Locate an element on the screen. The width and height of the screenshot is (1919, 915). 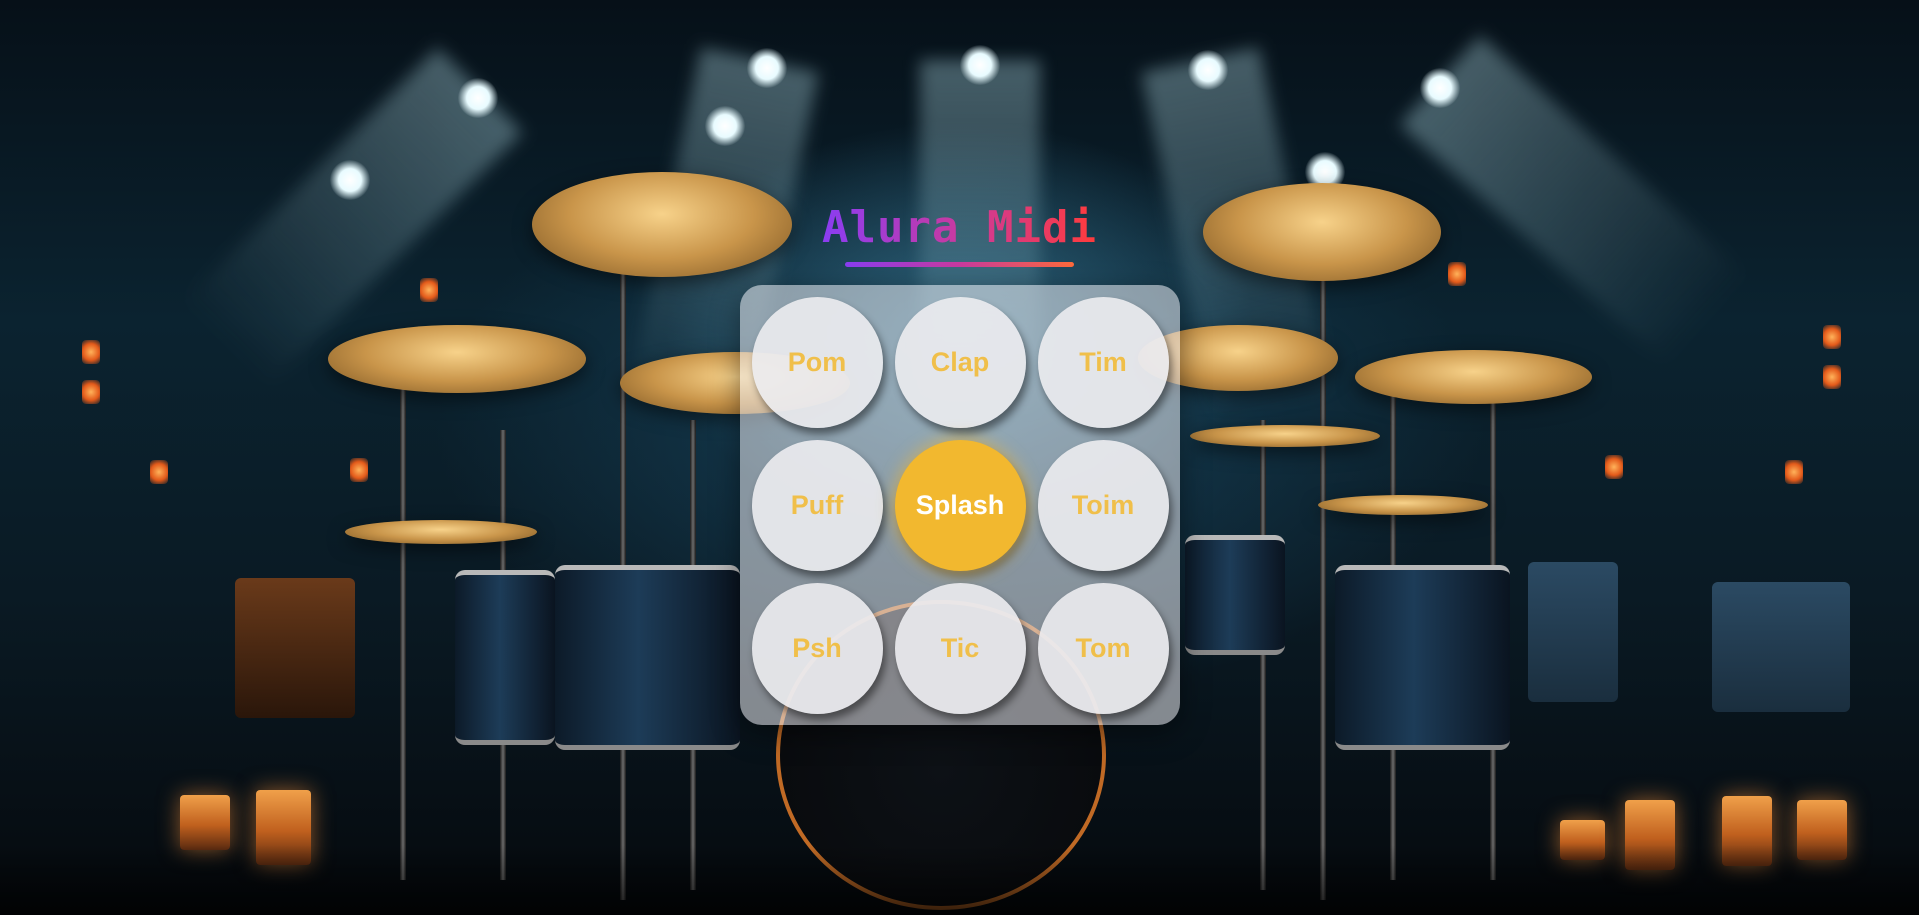
pad-puff: Puff is located at coordinates (817, 505).